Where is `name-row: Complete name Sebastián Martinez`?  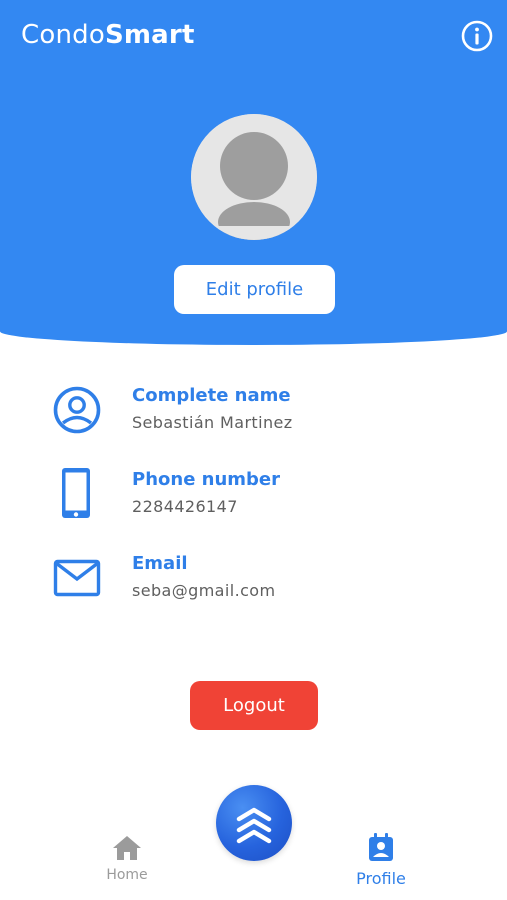 name-row: Complete name Sebastián Martinez is located at coordinates (253, 420).